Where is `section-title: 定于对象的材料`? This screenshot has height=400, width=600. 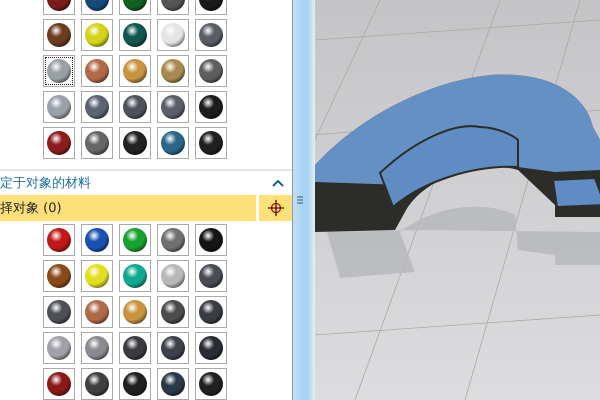 section-title: 定于对象的材料 is located at coordinates (45, 183).